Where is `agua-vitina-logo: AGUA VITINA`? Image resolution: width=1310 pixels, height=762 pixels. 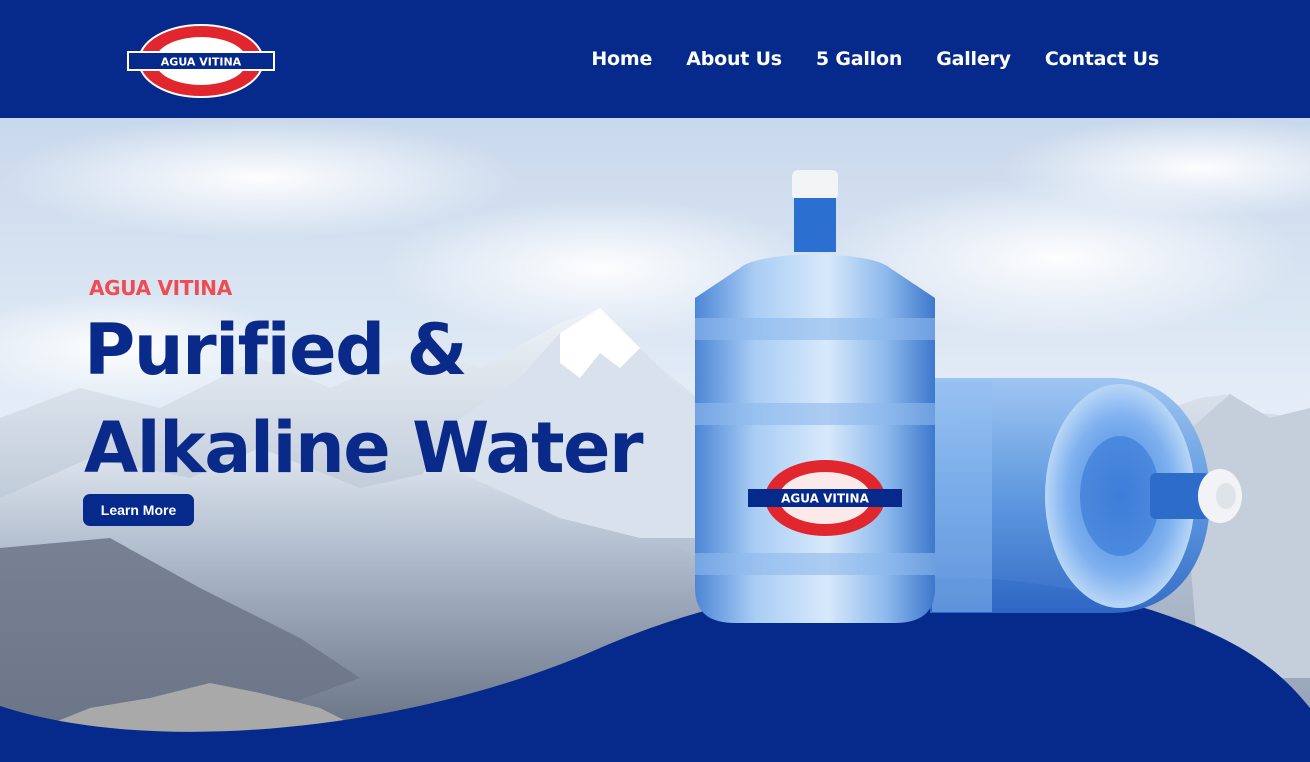
agua-vitina-logo: AGUA VITINA is located at coordinates (201, 61).